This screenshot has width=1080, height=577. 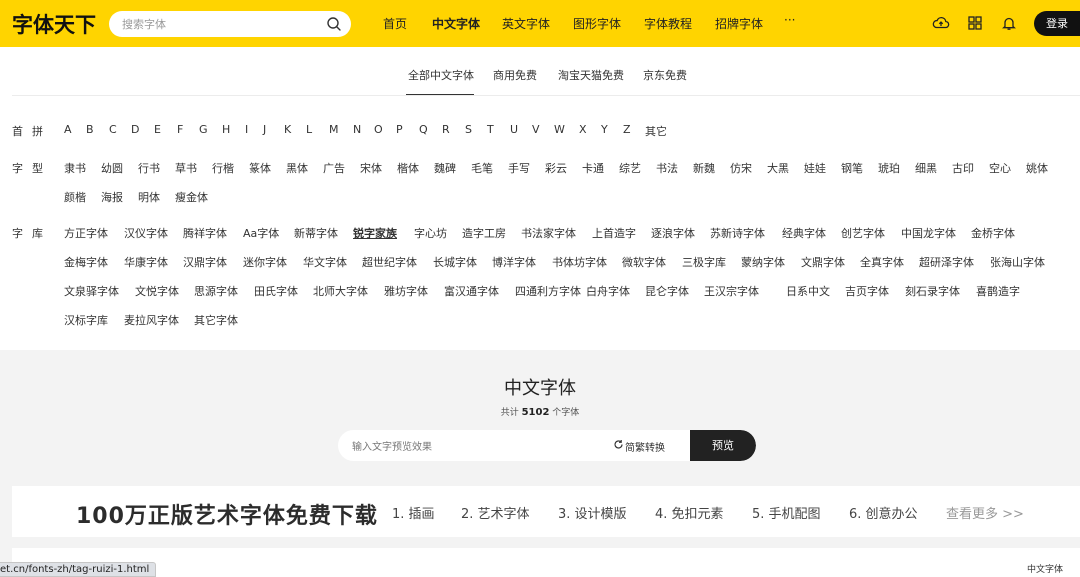 I want to click on pinyin-filter-12: M, so click(x=334, y=129).